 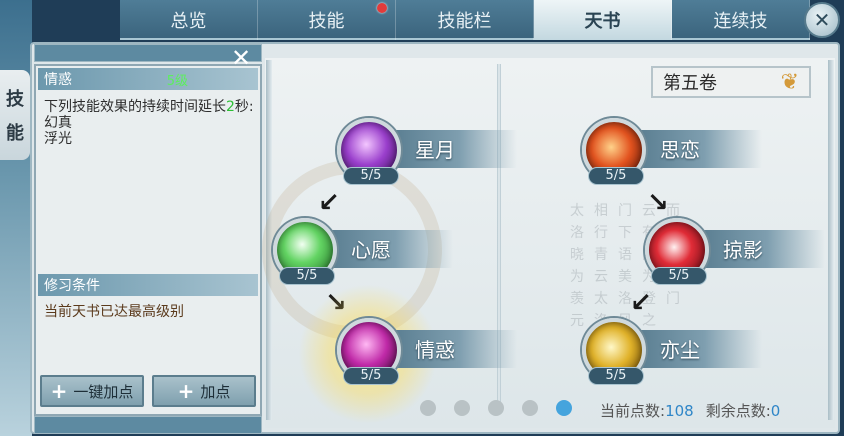 I want to click on current-points-label: 当前点数:, so click(x=633, y=411).